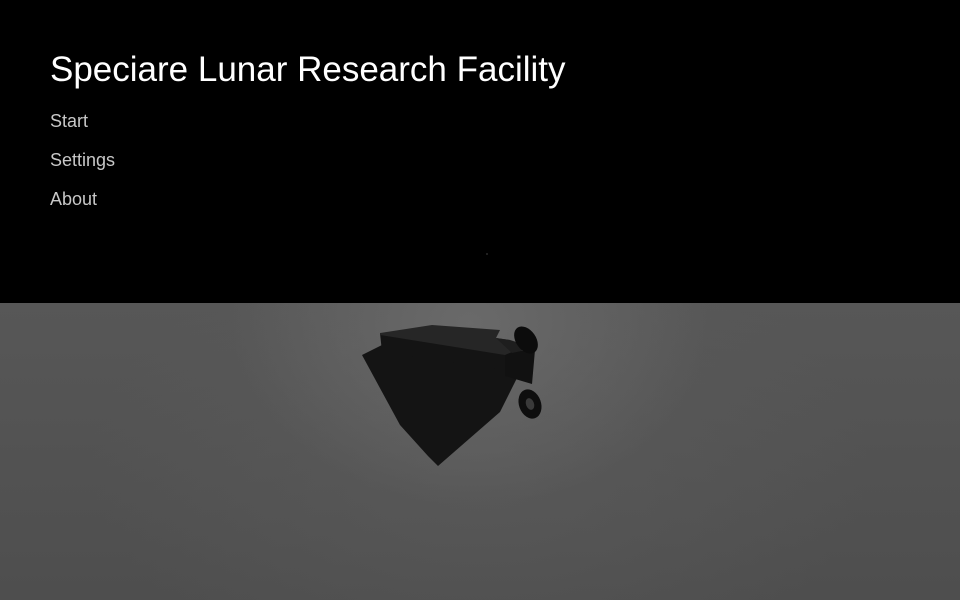 Image resolution: width=960 pixels, height=600 pixels. What do you see at coordinates (308, 129) in the screenshot?
I see `menu-item-start: Start` at bounding box center [308, 129].